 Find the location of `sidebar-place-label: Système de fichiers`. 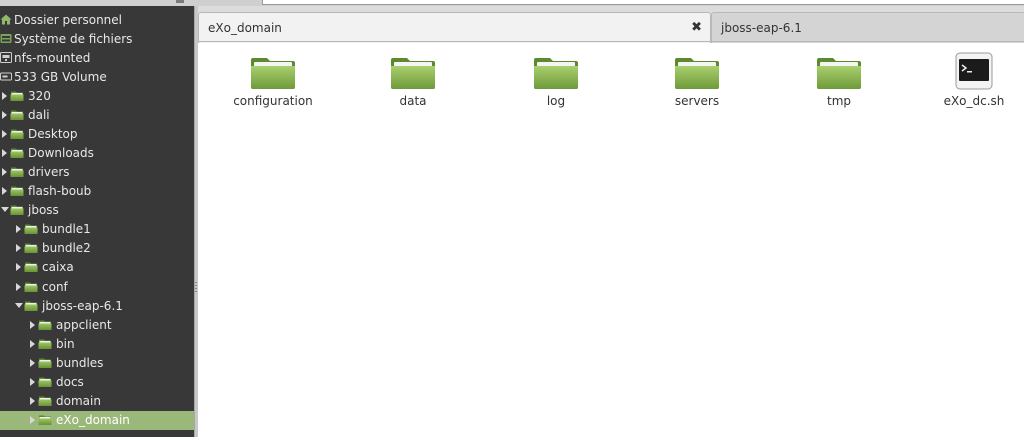

sidebar-place-label: Système de fichiers is located at coordinates (73, 38).